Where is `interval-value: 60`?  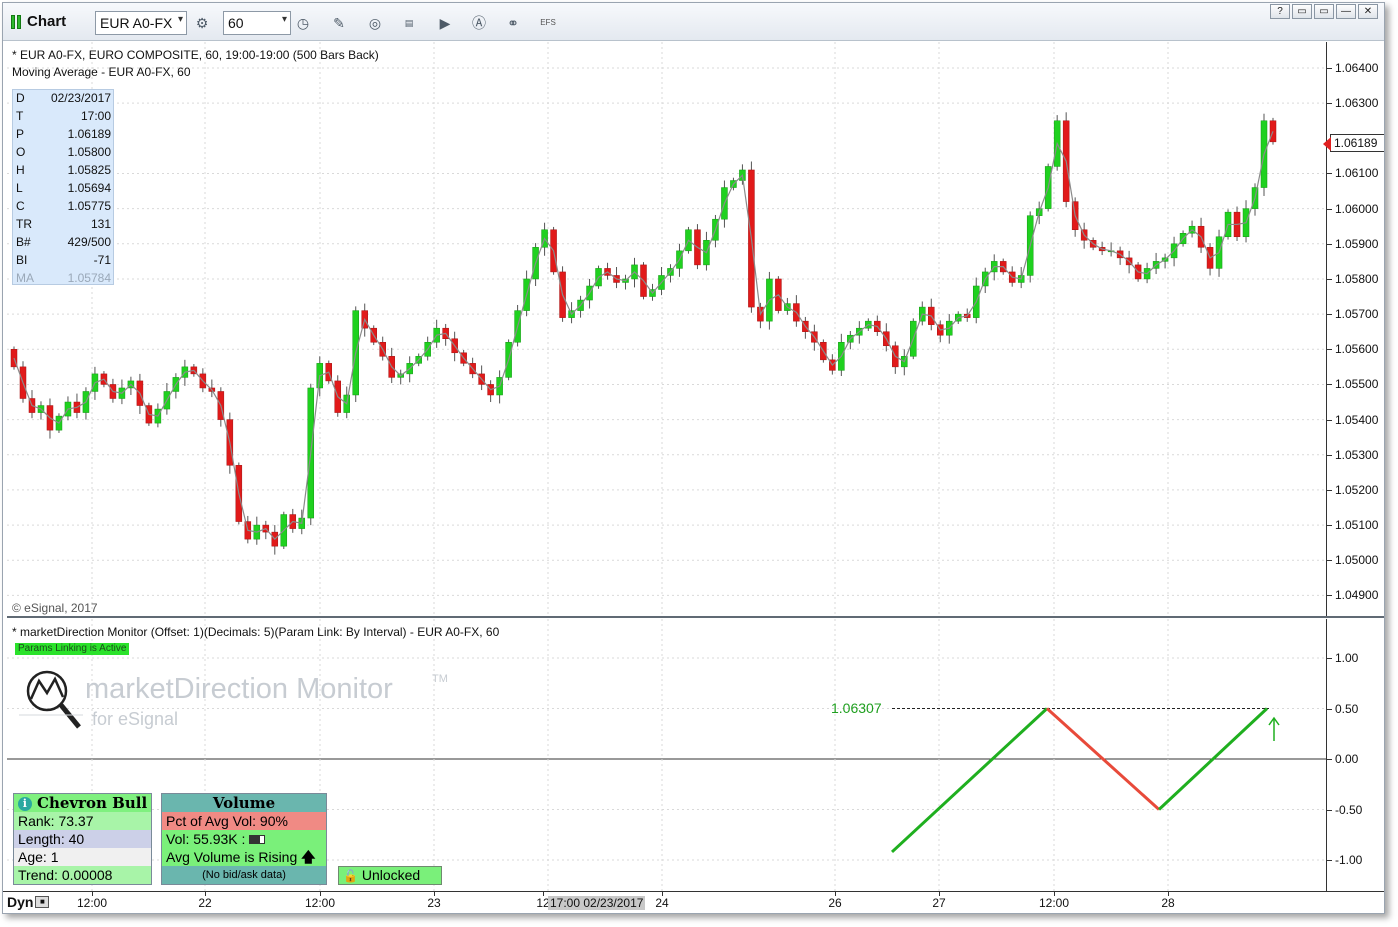 interval-value: 60 is located at coordinates (236, 23).